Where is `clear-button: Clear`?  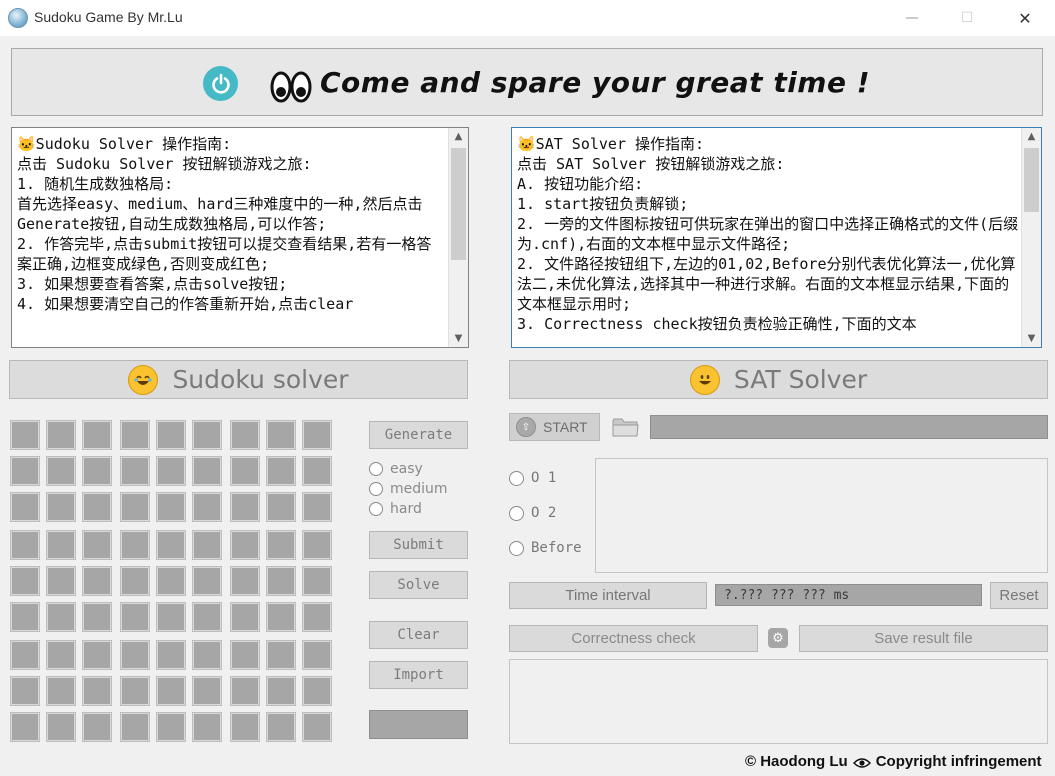 clear-button: Clear is located at coordinates (418, 635).